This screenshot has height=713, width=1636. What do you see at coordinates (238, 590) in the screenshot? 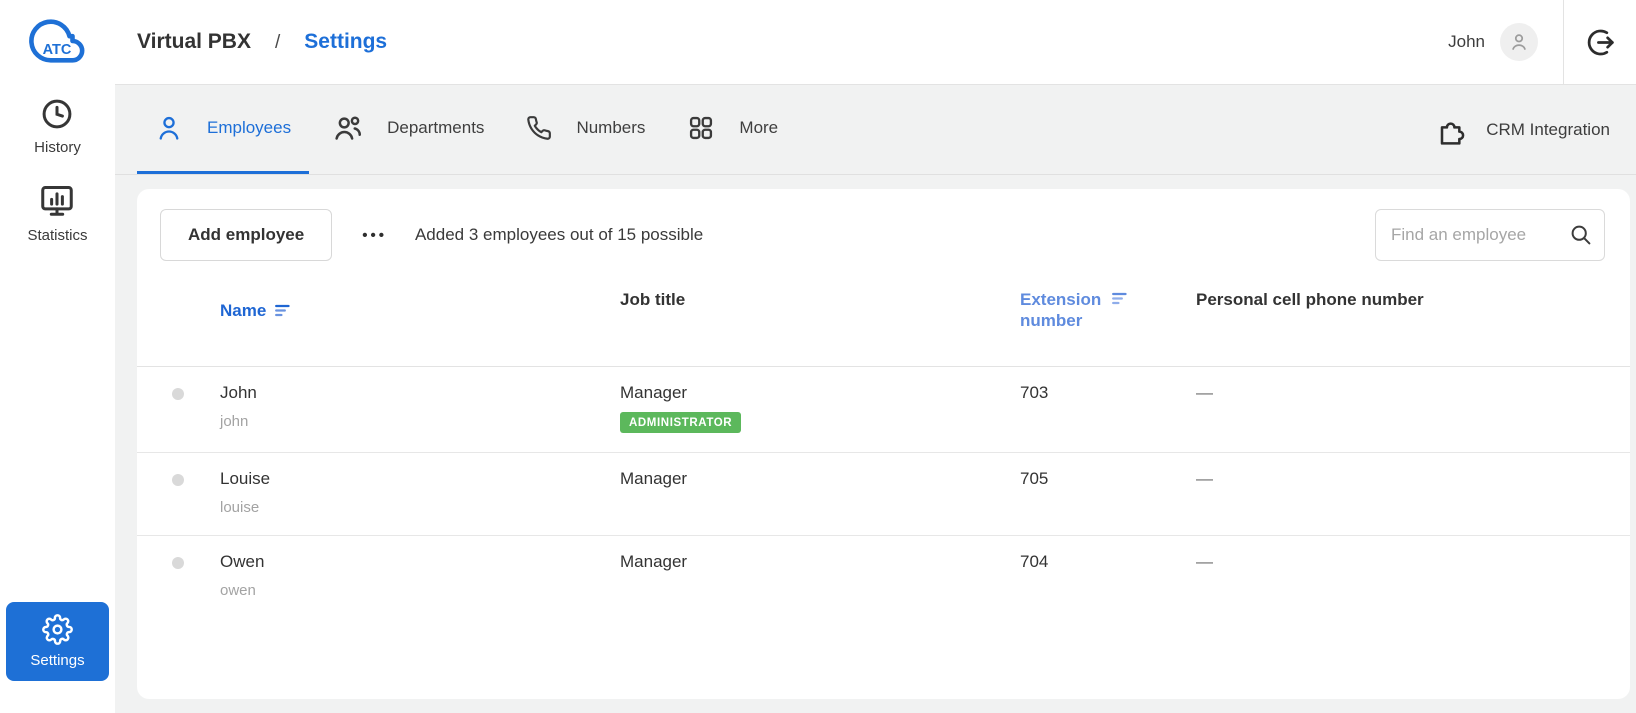
I see `employee-username: owen` at bounding box center [238, 590].